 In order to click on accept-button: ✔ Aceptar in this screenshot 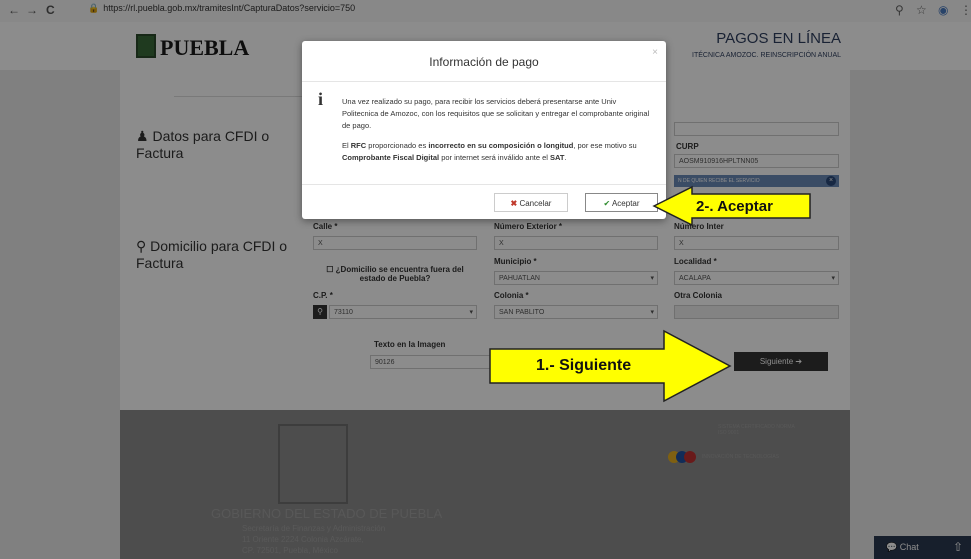, I will do `click(621, 202)`.